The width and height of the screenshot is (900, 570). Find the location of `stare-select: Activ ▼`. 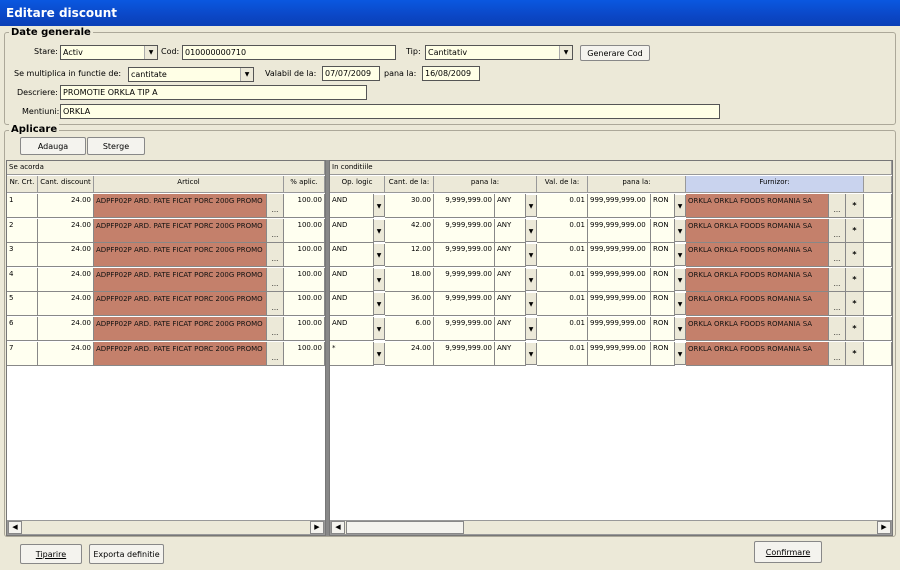

stare-select: Activ ▼ is located at coordinates (109, 52).